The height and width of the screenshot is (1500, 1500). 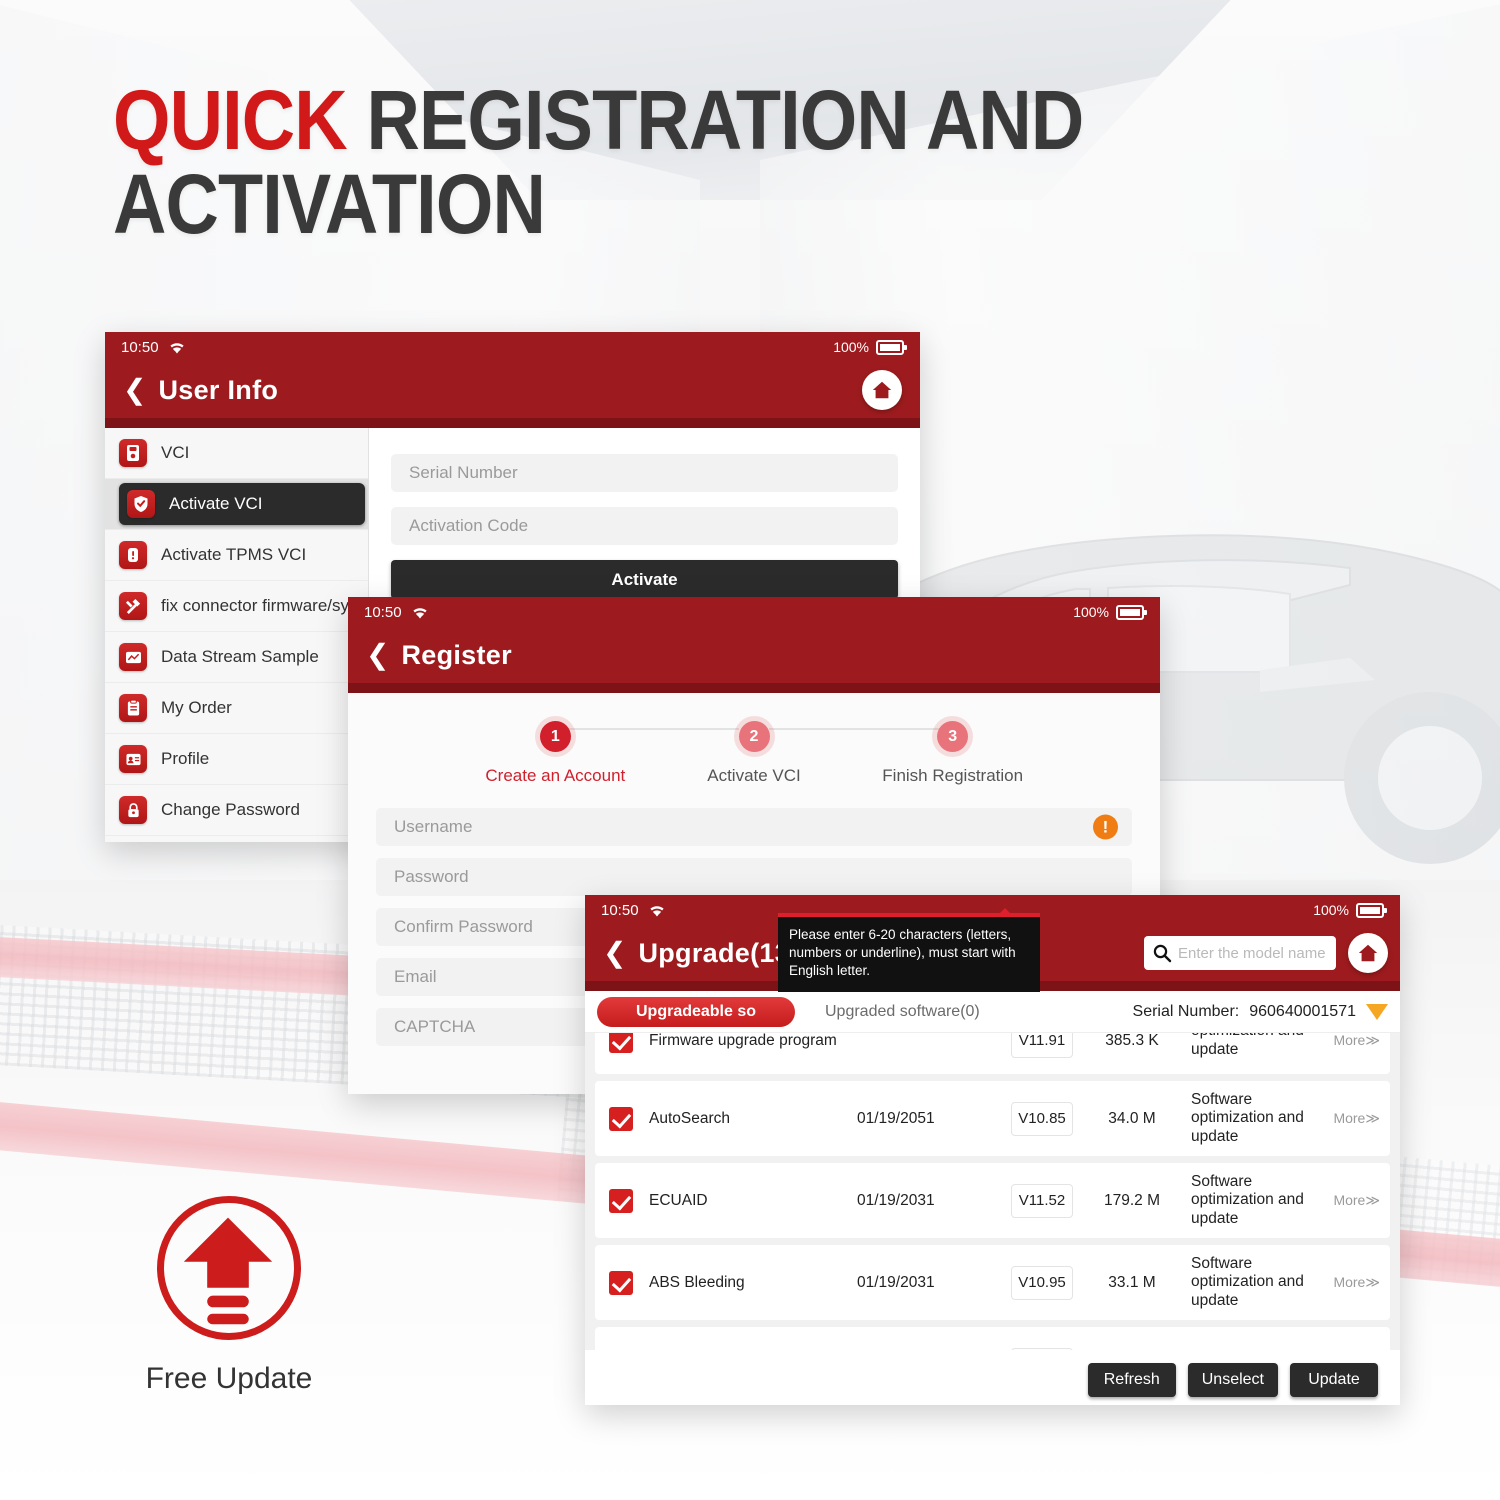 What do you see at coordinates (236, 708) in the screenshot?
I see `sidebar-item-my-order: My Order` at bounding box center [236, 708].